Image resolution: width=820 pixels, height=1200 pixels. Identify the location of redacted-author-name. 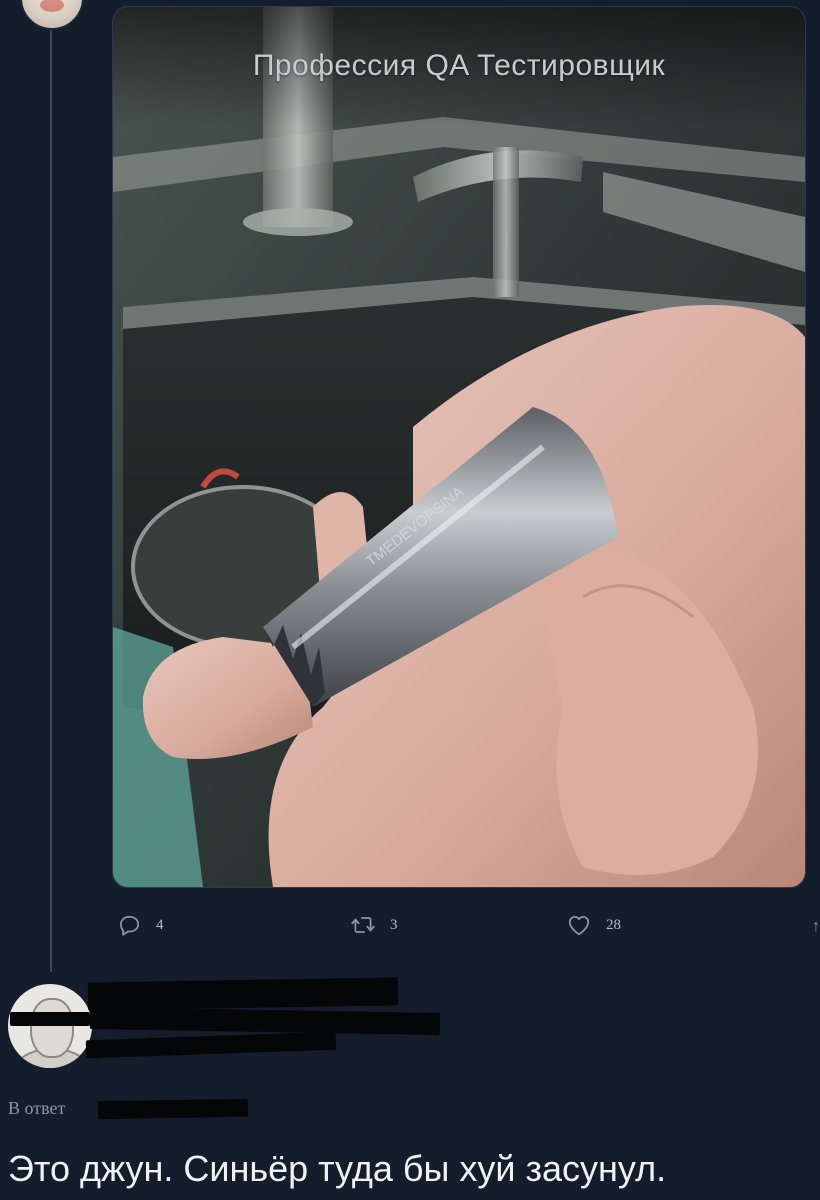
(50, 1019).